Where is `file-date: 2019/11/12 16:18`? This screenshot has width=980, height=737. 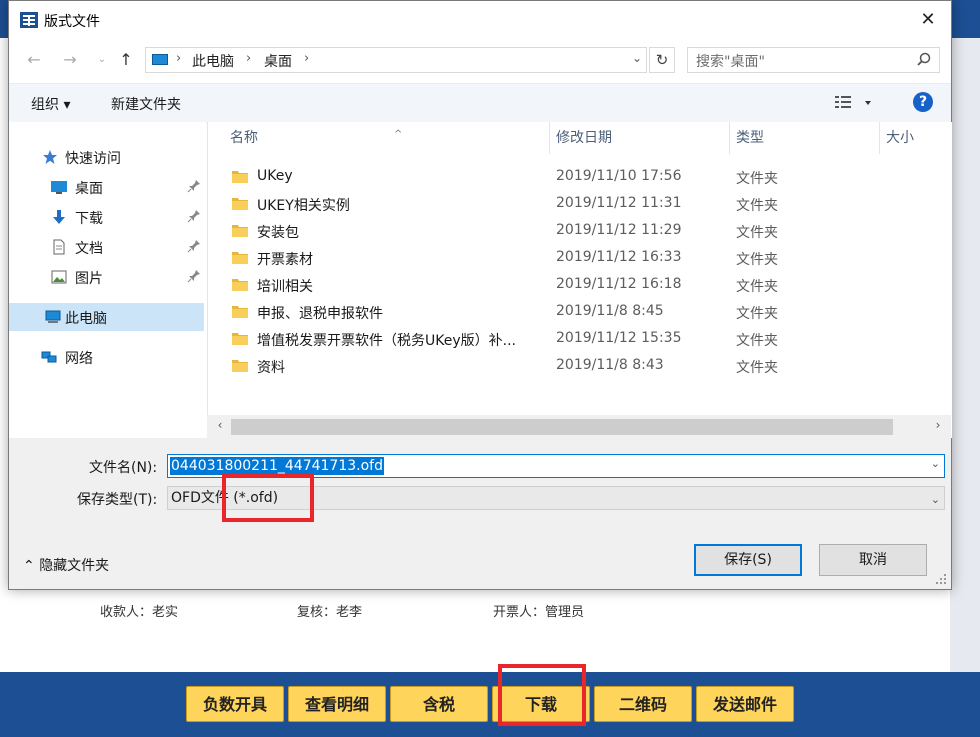
file-date: 2019/11/12 16:18 is located at coordinates (619, 284).